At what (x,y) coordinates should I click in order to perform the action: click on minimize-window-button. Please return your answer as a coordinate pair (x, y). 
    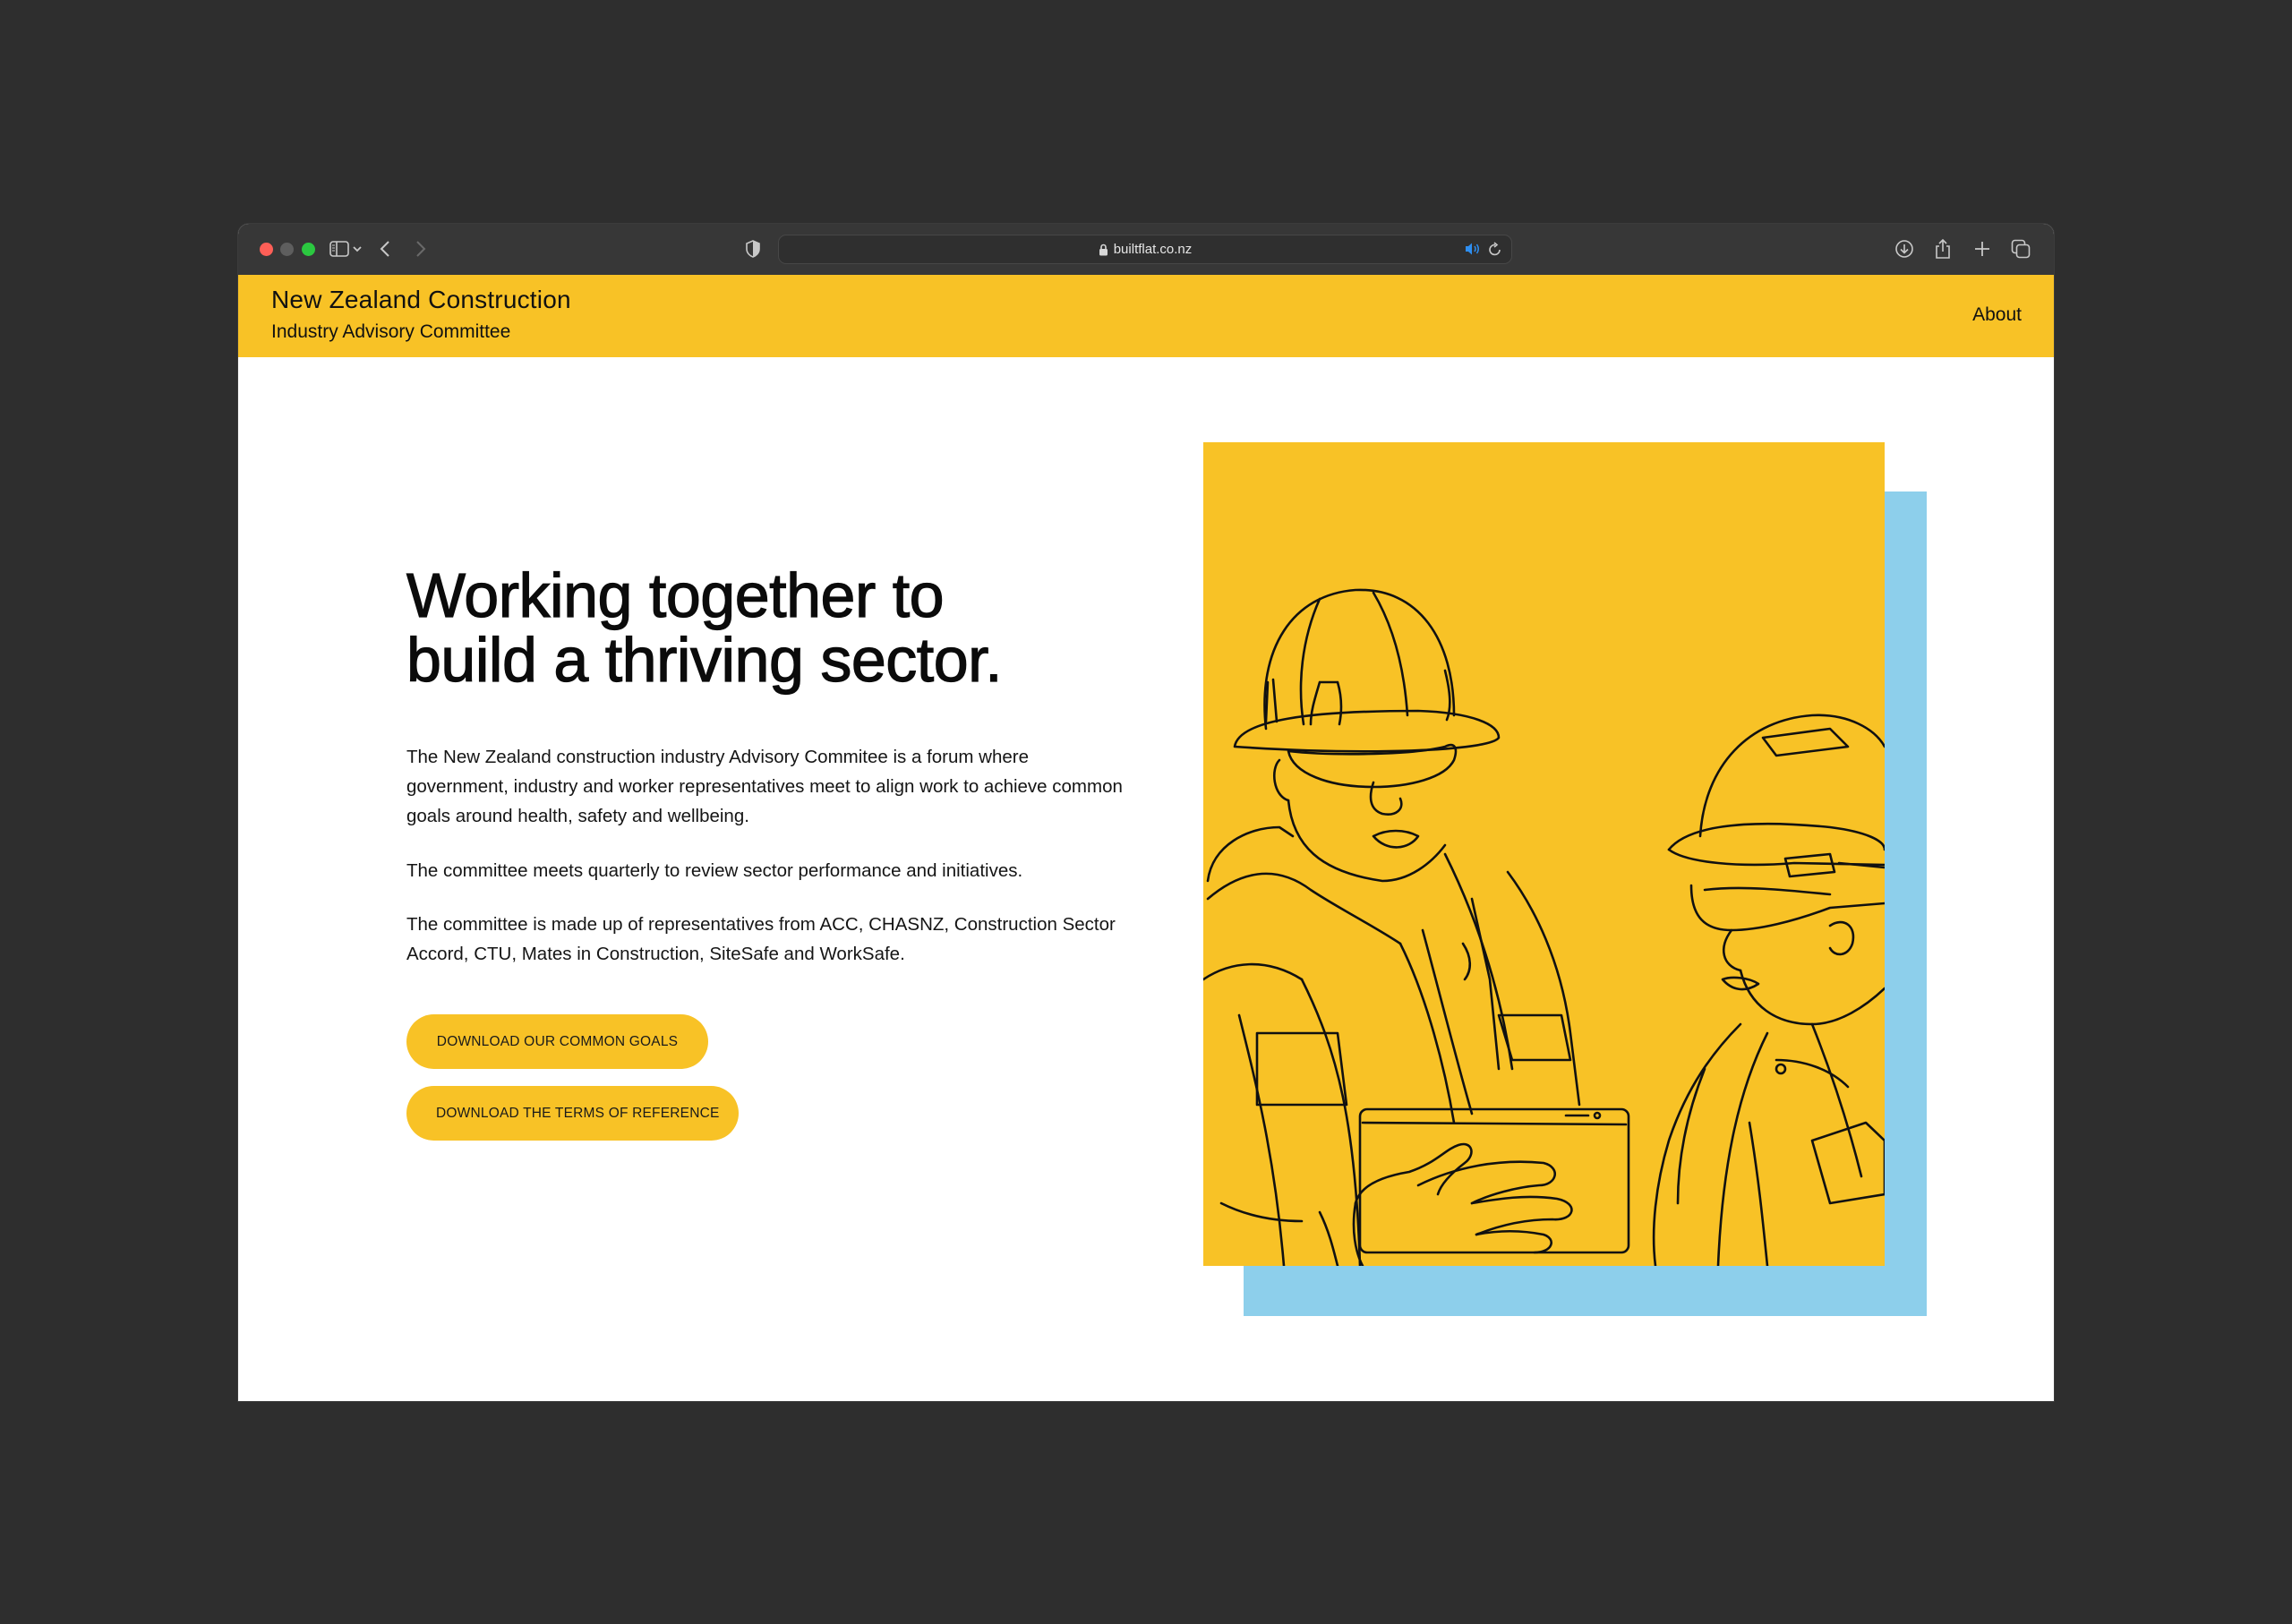
    Looking at the image, I should click on (287, 249).